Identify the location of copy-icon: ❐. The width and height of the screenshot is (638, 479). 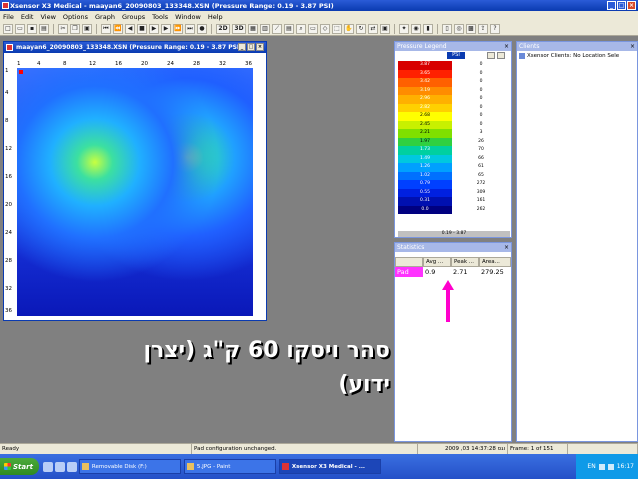
(75, 28).